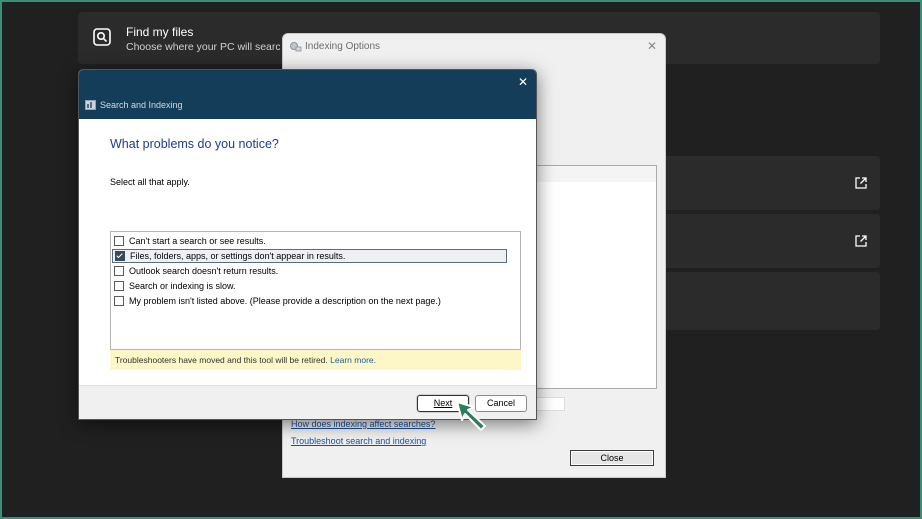 Image resolution: width=922 pixels, height=519 pixels. Describe the element at coordinates (363, 424) in the screenshot. I see `indexing-affect-searches-link: How does indexing affect searches?` at that location.